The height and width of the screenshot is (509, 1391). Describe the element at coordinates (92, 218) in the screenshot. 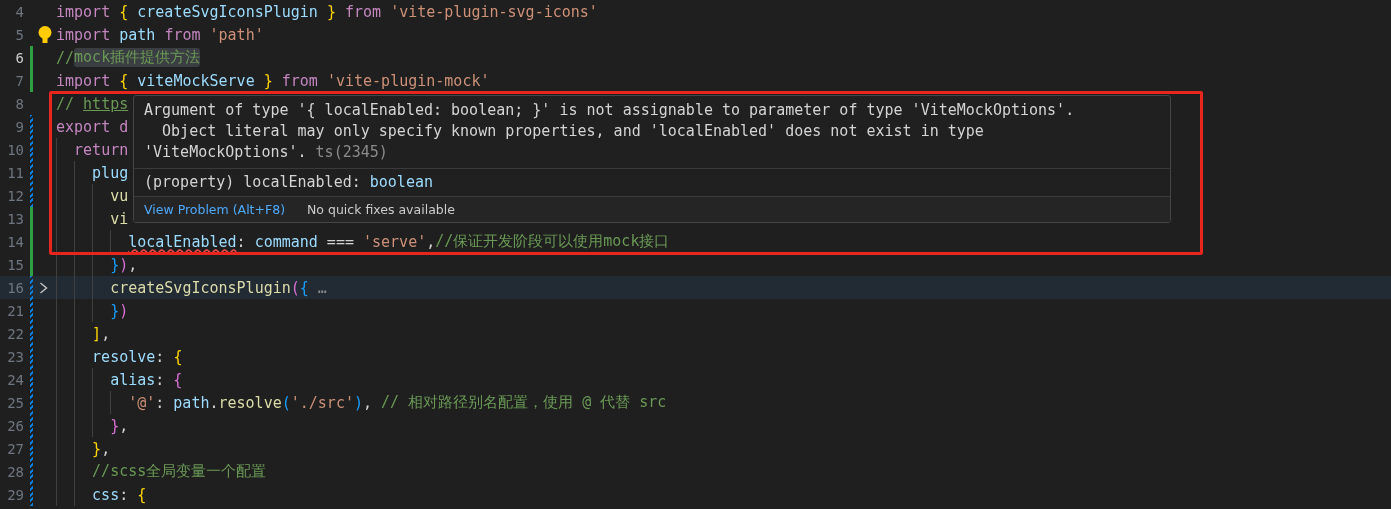

I see `code-line: vi` at that location.